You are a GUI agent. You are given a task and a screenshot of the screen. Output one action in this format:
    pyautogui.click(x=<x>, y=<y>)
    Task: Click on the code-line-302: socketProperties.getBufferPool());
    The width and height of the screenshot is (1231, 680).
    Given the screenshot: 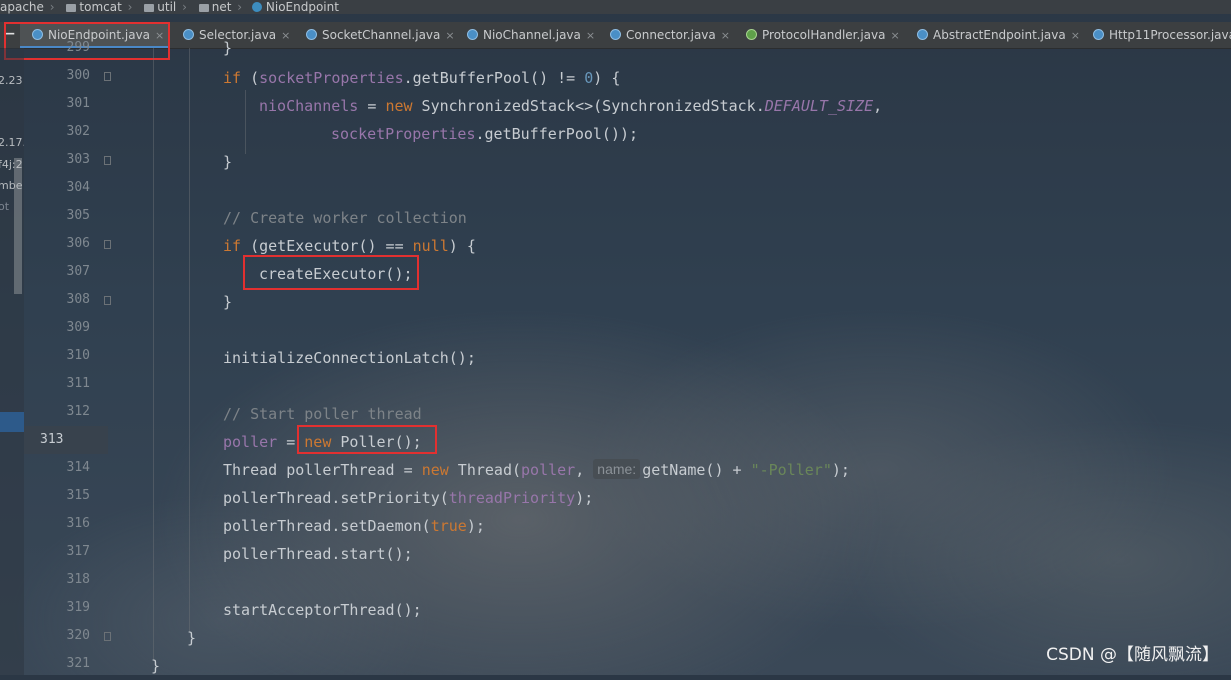 What is the action you would take?
    pyautogui.click(x=484, y=134)
    